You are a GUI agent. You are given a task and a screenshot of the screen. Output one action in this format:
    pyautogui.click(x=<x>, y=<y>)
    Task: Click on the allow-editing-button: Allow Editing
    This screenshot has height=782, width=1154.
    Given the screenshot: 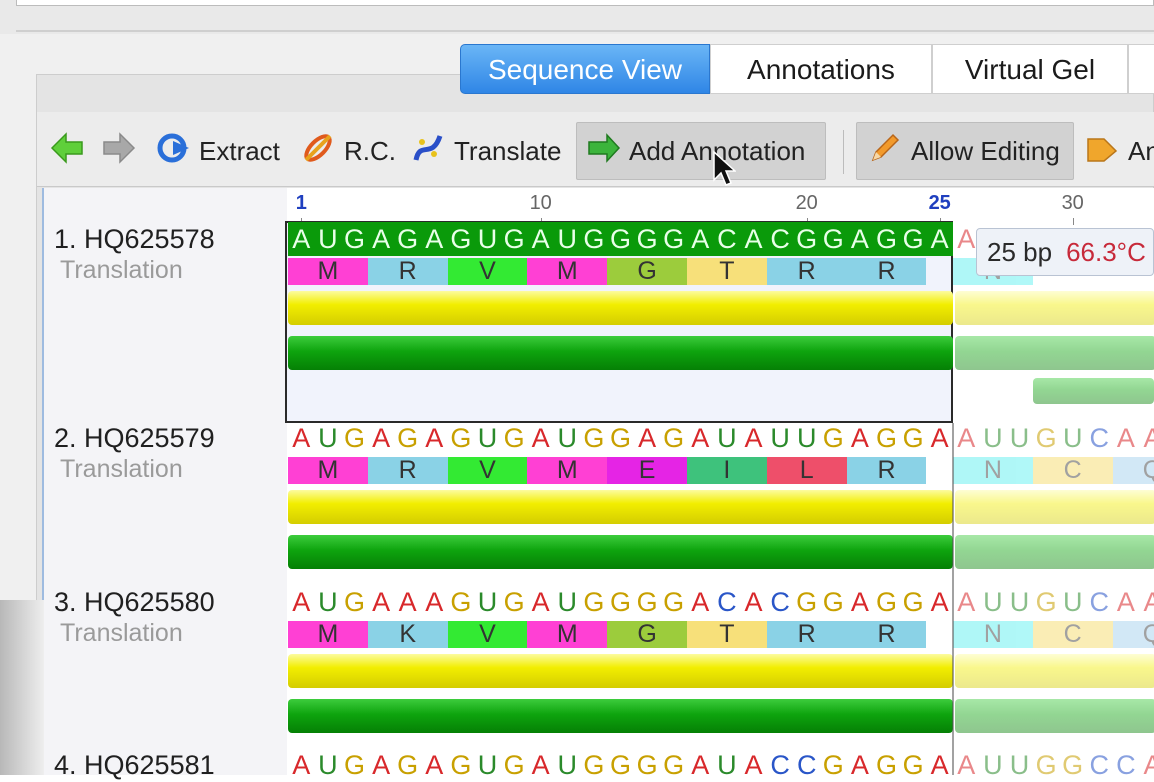 What is the action you would take?
    pyautogui.click(x=965, y=151)
    